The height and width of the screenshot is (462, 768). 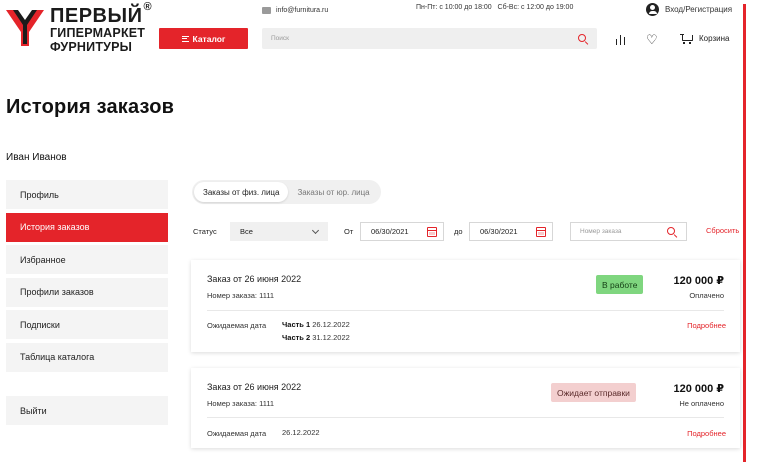 What do you see at coordinates (652, 39) in the screenshot?
I see `heart-icon: ♡` at bounding box center [652, 39].